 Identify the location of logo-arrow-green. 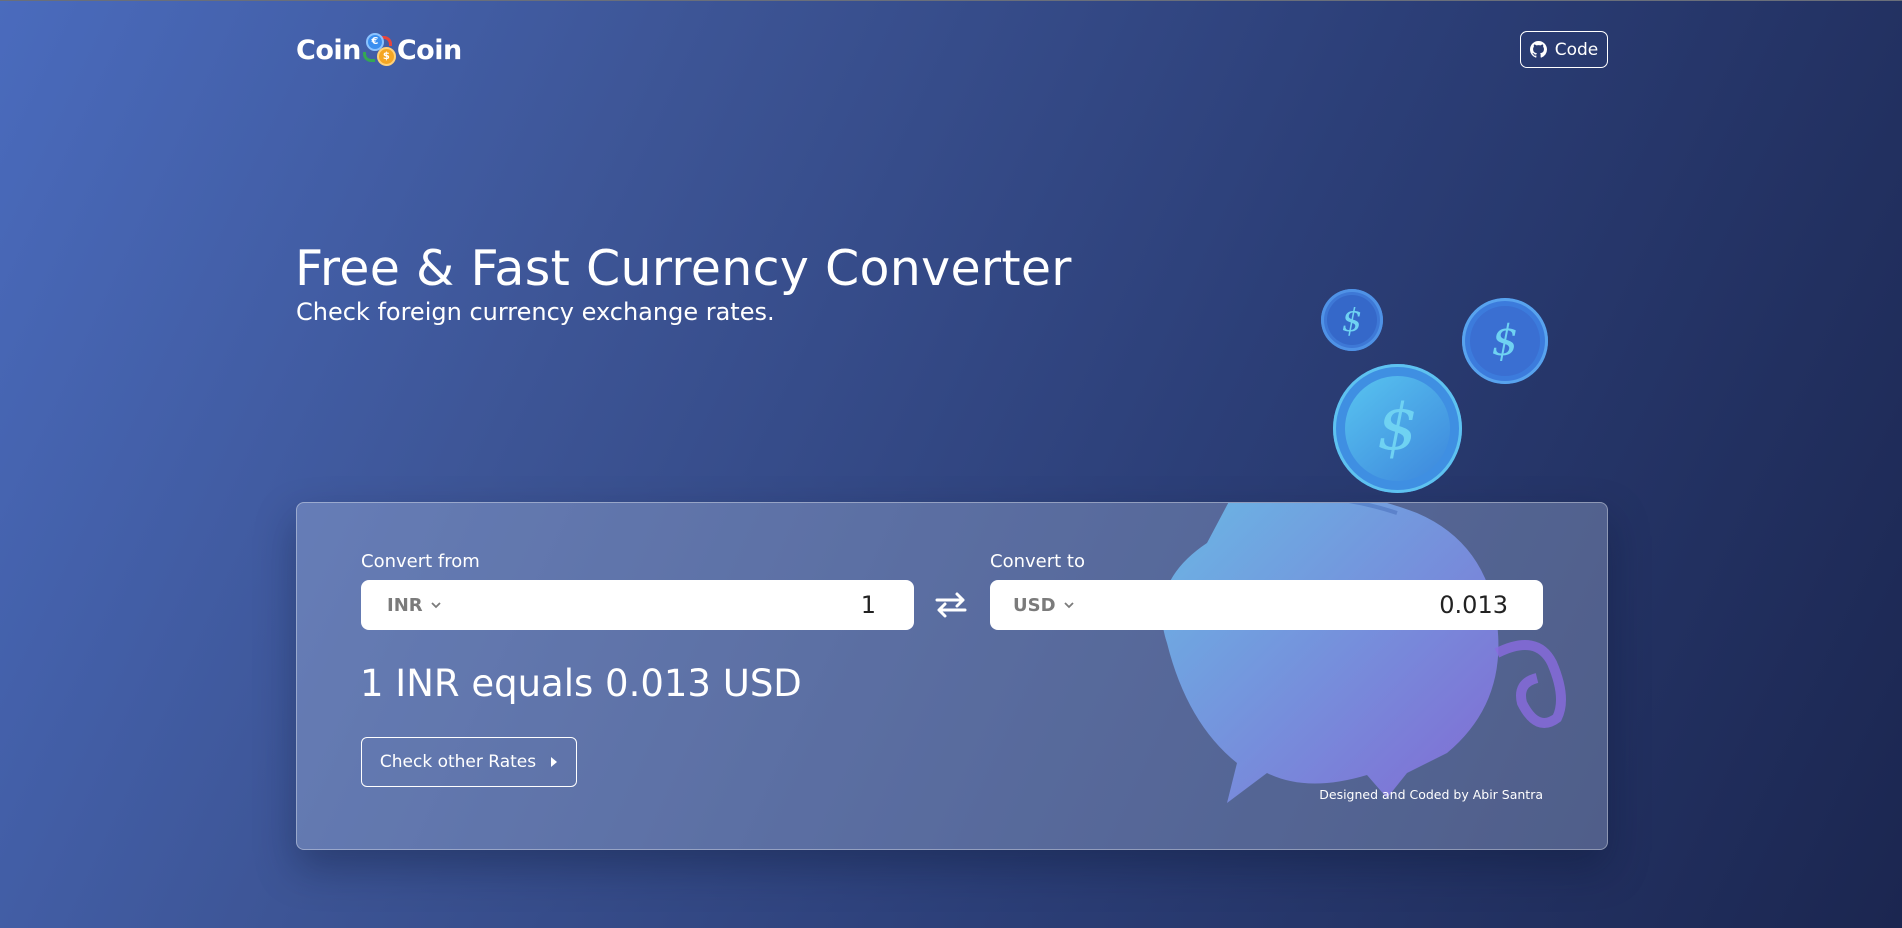
(368, 57).